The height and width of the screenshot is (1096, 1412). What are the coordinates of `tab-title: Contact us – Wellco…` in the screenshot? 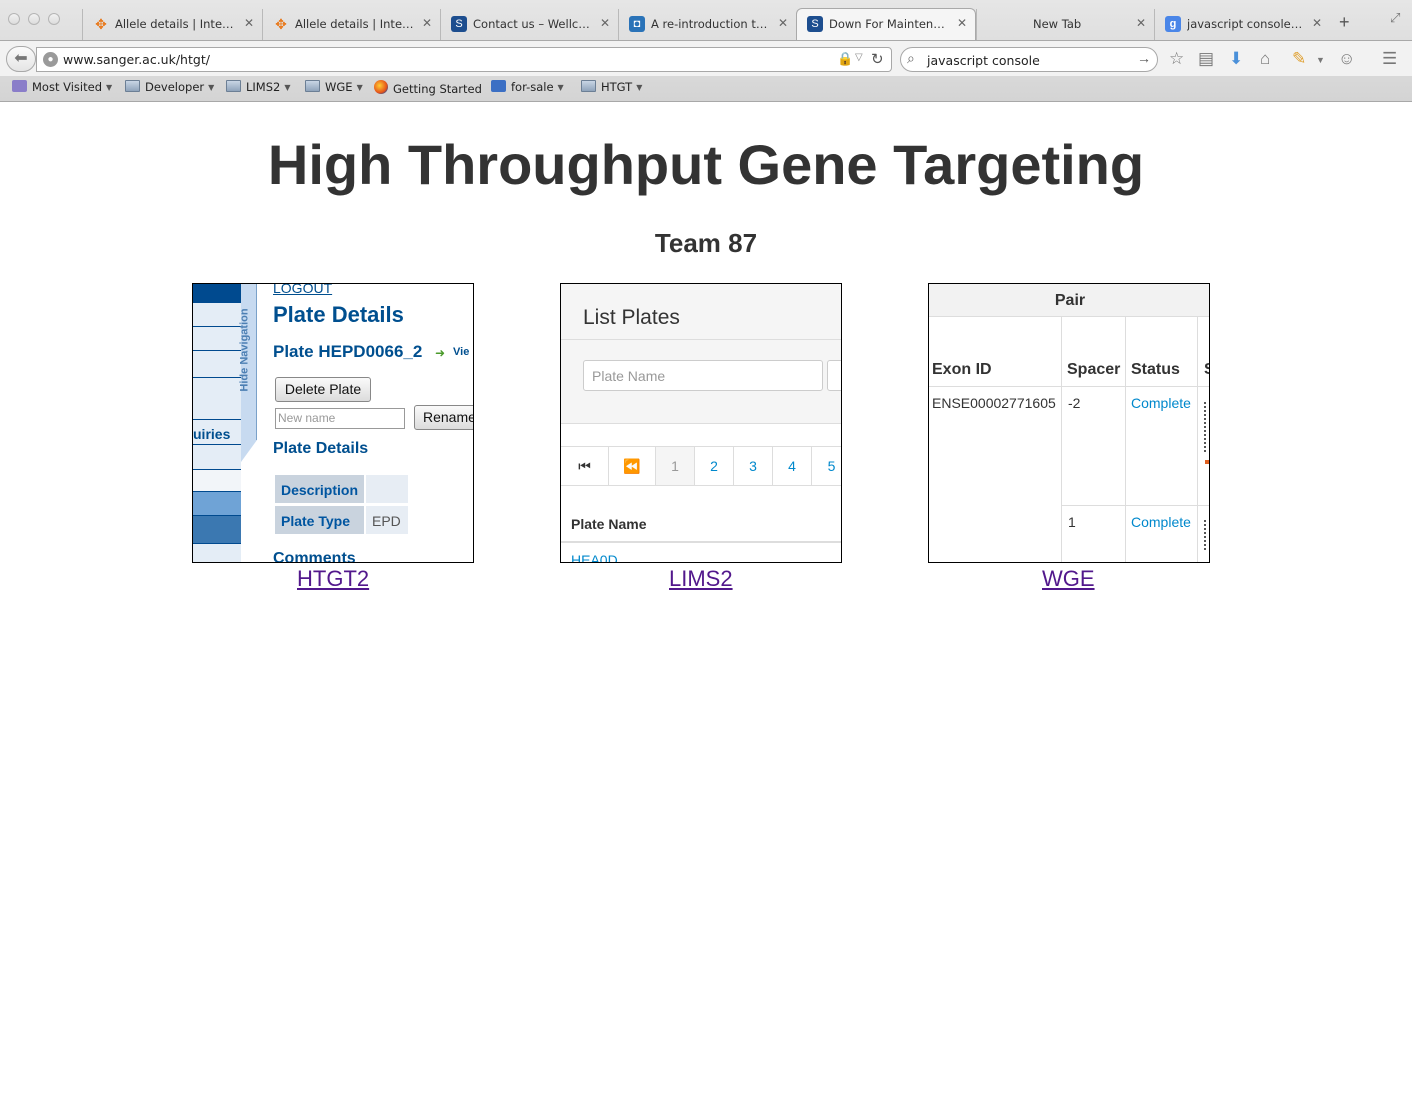 It's located at (532, 24).